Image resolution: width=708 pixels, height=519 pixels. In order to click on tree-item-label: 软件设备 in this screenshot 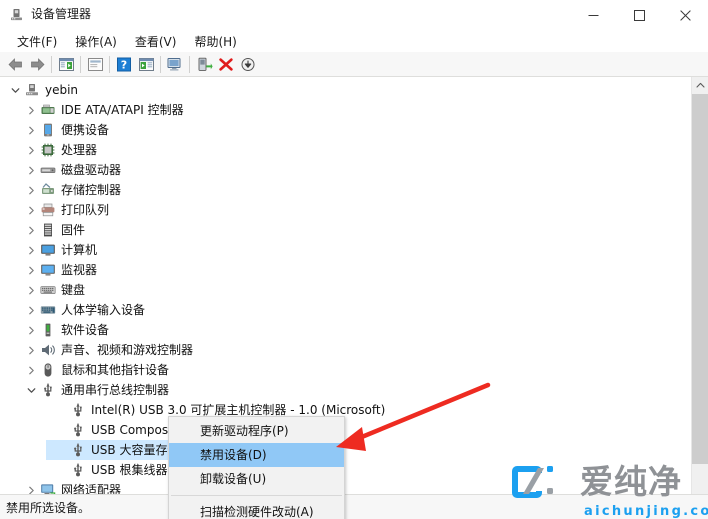, I will do `click(85, 330)`.